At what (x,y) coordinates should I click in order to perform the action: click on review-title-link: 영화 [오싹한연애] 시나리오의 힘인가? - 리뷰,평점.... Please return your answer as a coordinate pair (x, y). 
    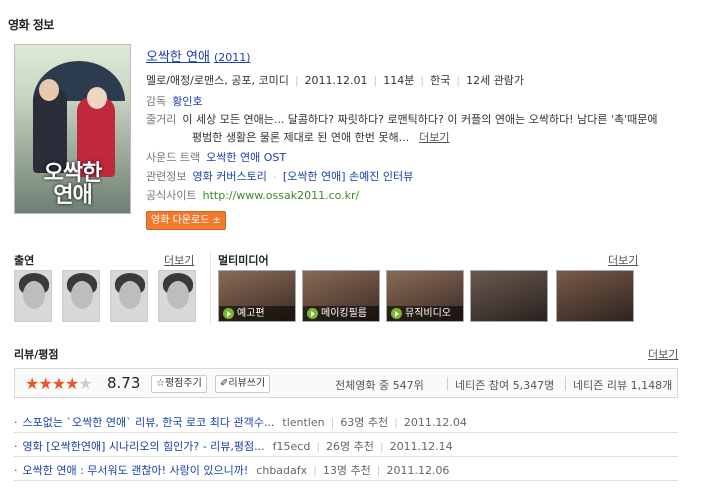
    Looking at the image, I should click on (144, 446).